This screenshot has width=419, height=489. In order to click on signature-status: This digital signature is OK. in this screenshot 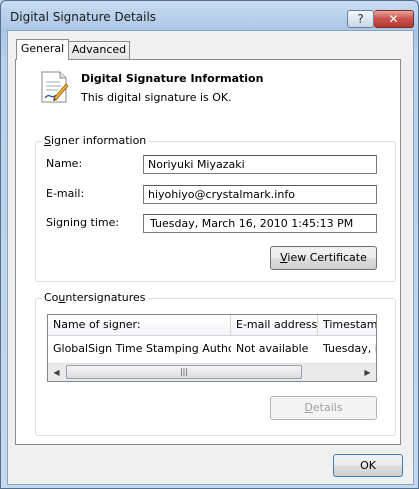, I will do `click(156, 97)`.